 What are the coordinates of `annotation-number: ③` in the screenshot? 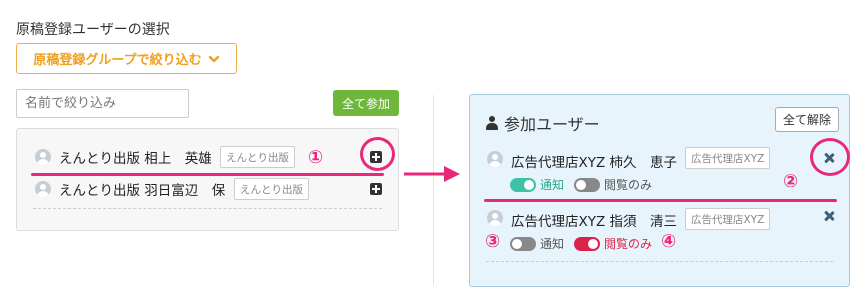 It's located at (493, 241).